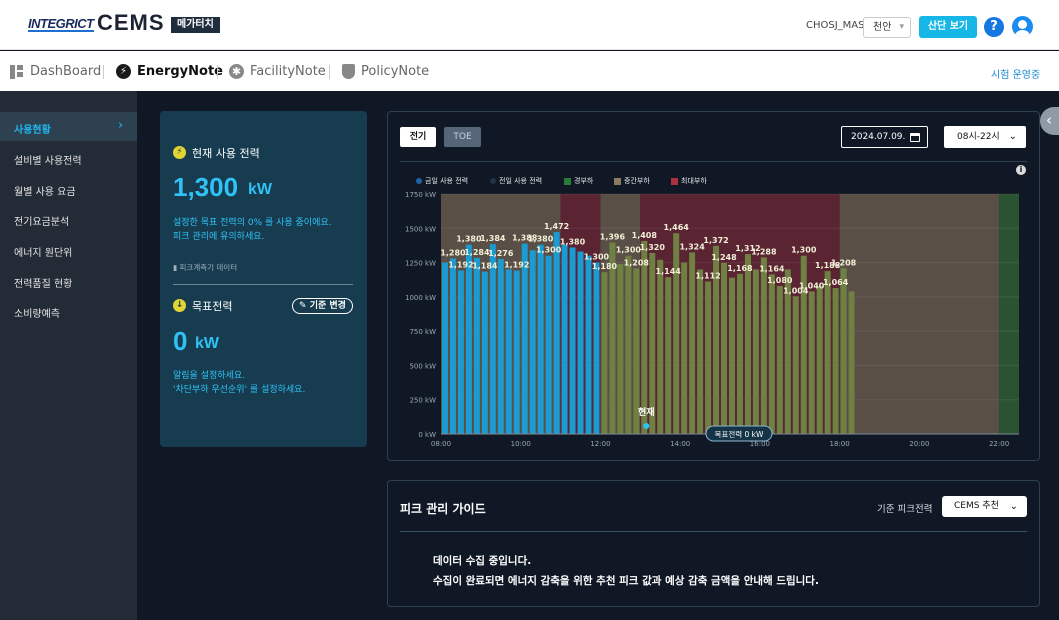  I want to click on data-label: 1,384, so click(493, 238).